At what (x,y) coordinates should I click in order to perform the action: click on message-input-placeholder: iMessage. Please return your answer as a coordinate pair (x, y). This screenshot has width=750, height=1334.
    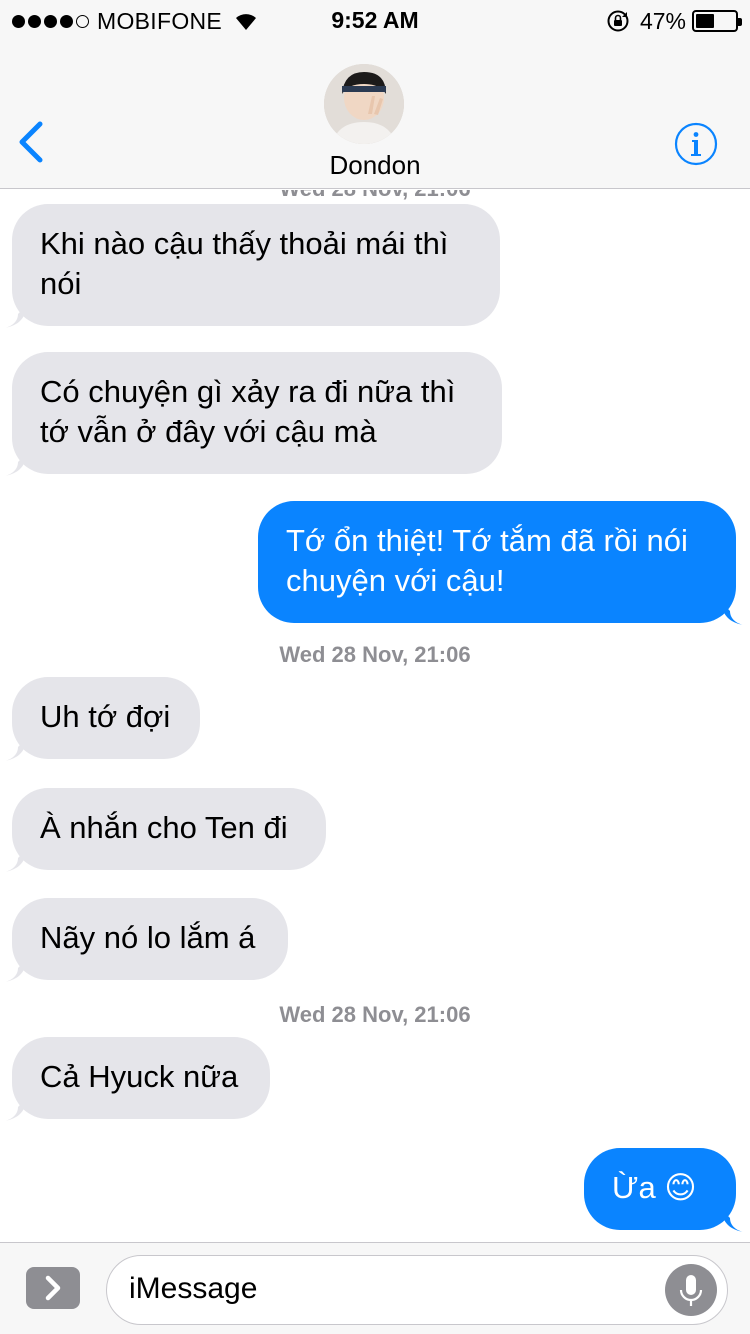
    Looking at the image, I should click on (193, 1288).